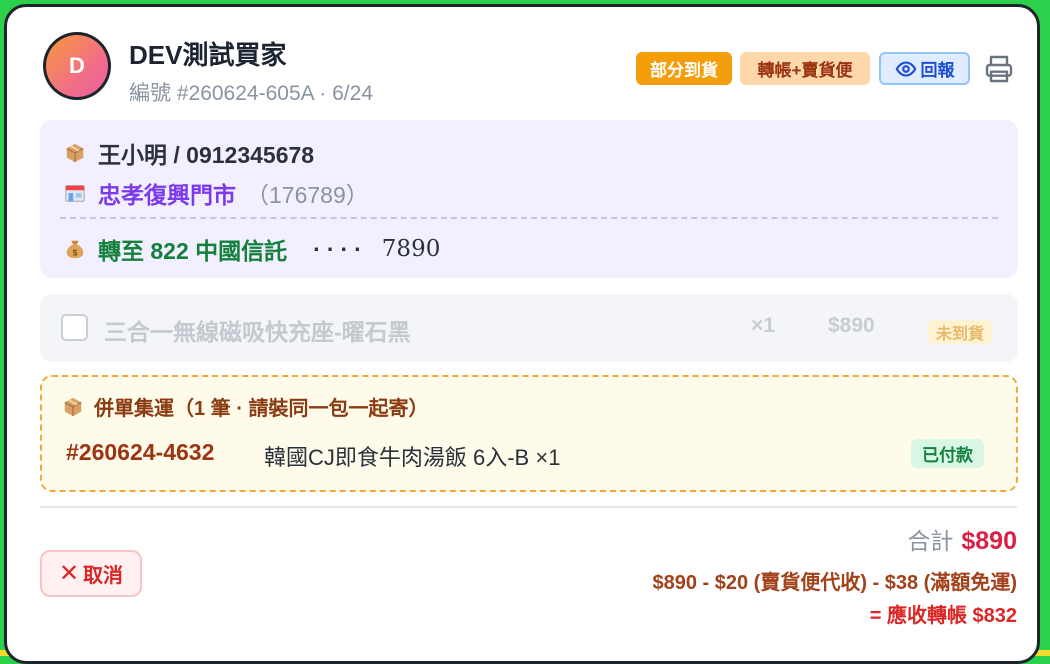  Describe the element at coordinates (74, 327) in the screenshot. I see `item-checkbox` at that location.